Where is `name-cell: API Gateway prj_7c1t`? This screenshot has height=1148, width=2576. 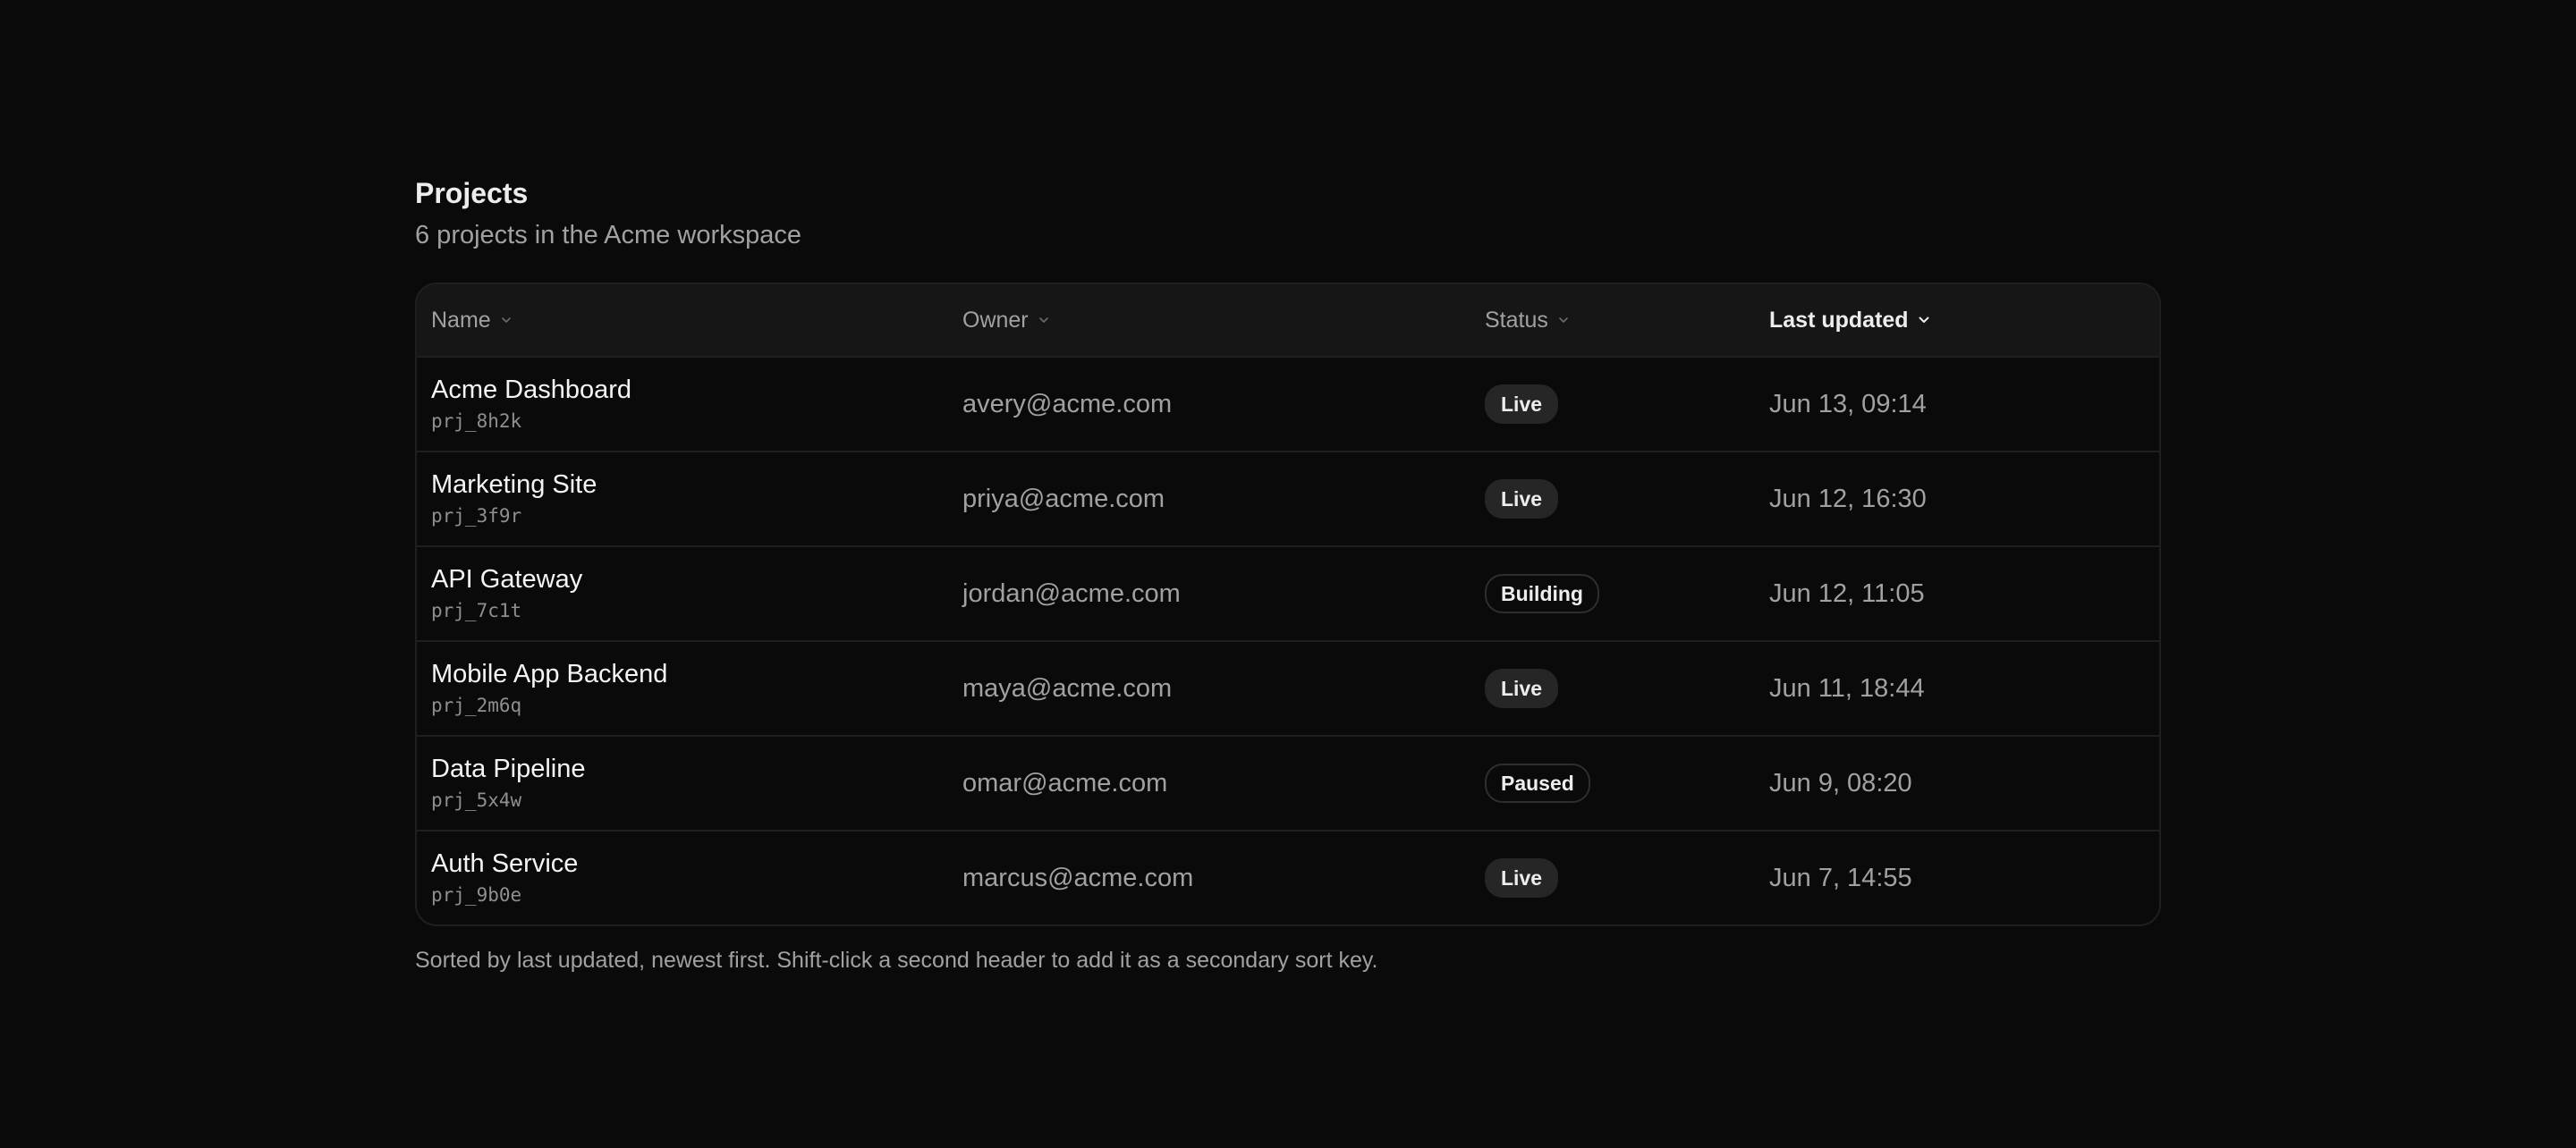 name-cell: API Gateway prj_7c1t is located at coordinates (689, 593).